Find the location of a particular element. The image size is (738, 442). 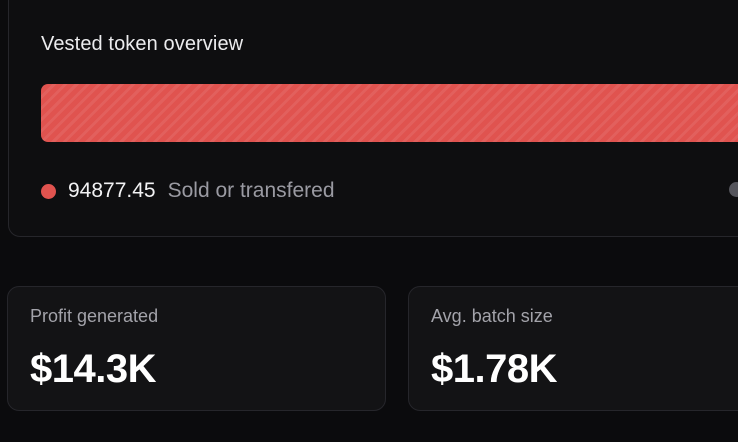

stat-card-profit-generated: Profit generated $14.3K is located at coordinates (196, 348).